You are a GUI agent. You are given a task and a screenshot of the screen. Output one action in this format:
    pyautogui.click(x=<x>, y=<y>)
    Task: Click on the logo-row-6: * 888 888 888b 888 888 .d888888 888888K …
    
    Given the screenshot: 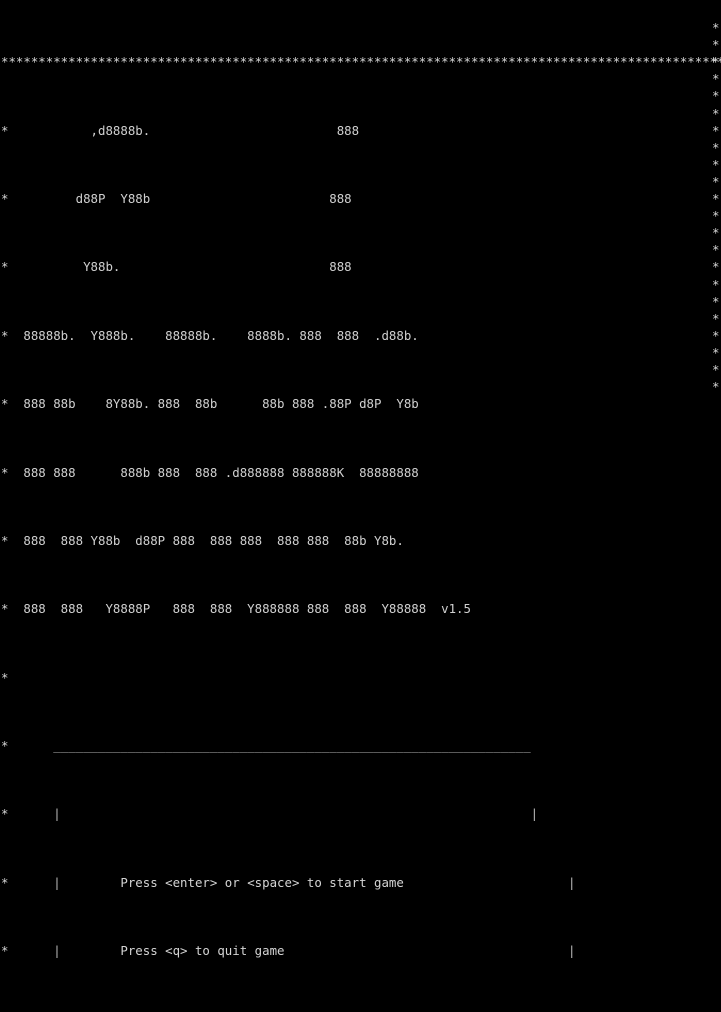 What is the action you would take?
    pyautogui.click(x=361, y=472)
    